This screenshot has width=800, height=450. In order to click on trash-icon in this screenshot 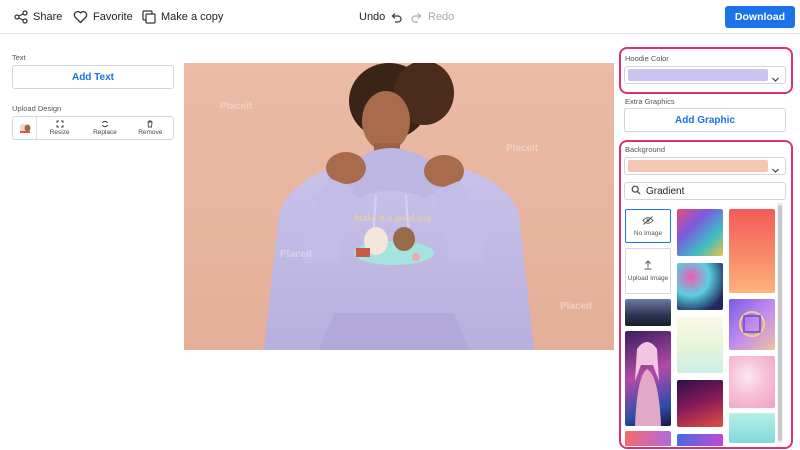, I will do `click(150, 124)`.